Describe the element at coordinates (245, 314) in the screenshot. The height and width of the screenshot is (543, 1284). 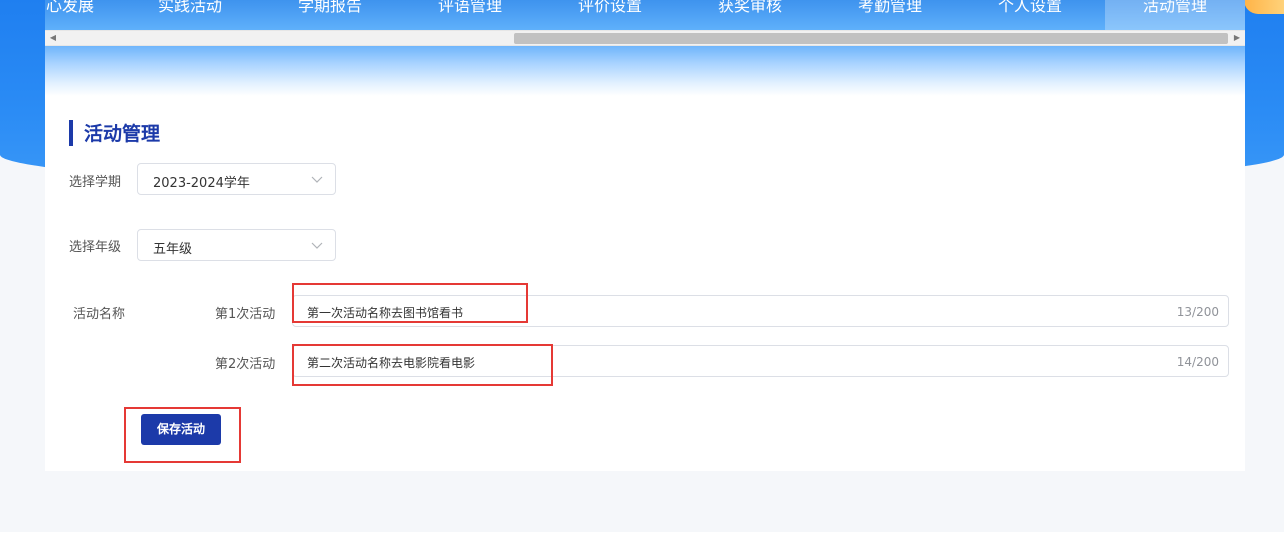
I see `activity-1-label: 第1次活动` at that location.